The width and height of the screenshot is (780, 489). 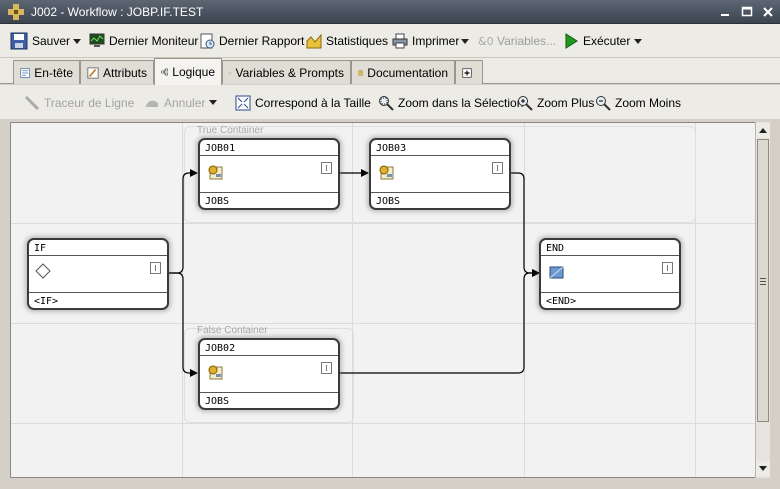 I want to click on node-name: IF, so click(x=40, y=248).